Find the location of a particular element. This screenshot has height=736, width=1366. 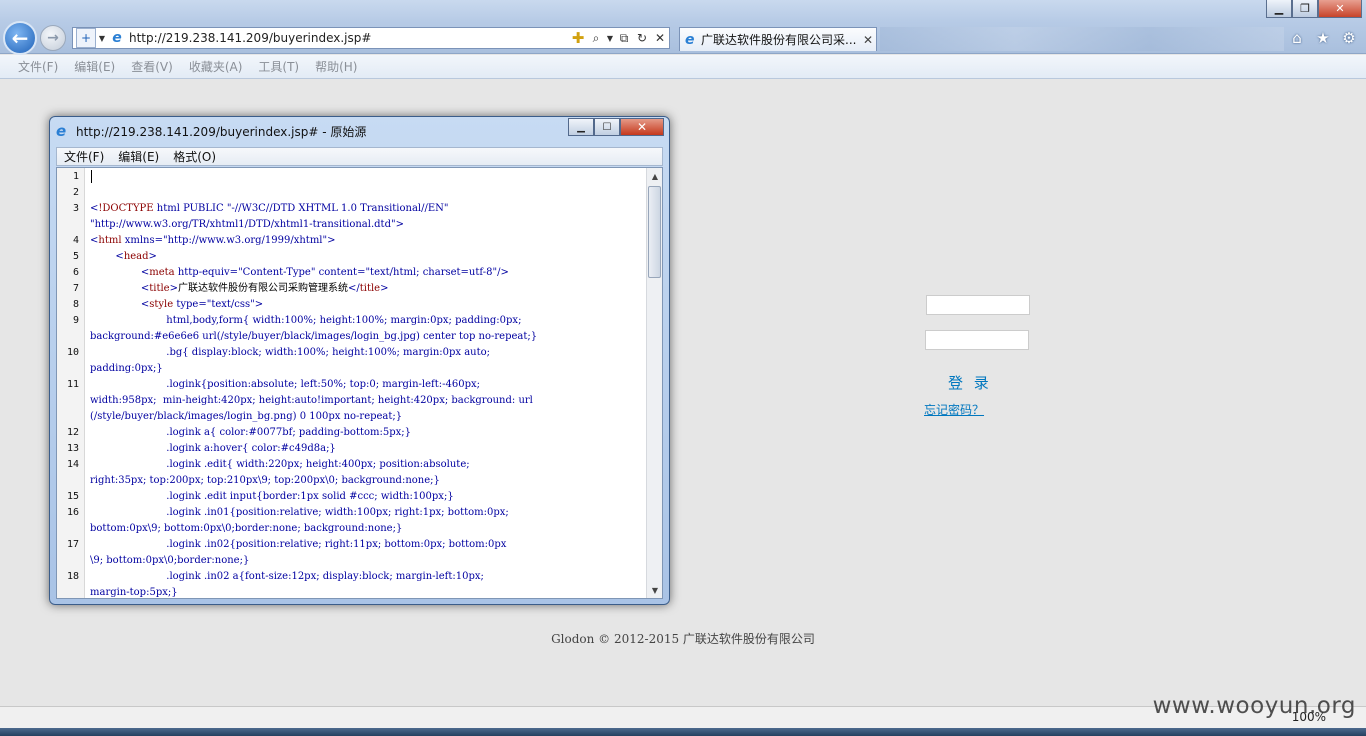

source-line: <style type="text/css"> is located at coordinates (177, 304).